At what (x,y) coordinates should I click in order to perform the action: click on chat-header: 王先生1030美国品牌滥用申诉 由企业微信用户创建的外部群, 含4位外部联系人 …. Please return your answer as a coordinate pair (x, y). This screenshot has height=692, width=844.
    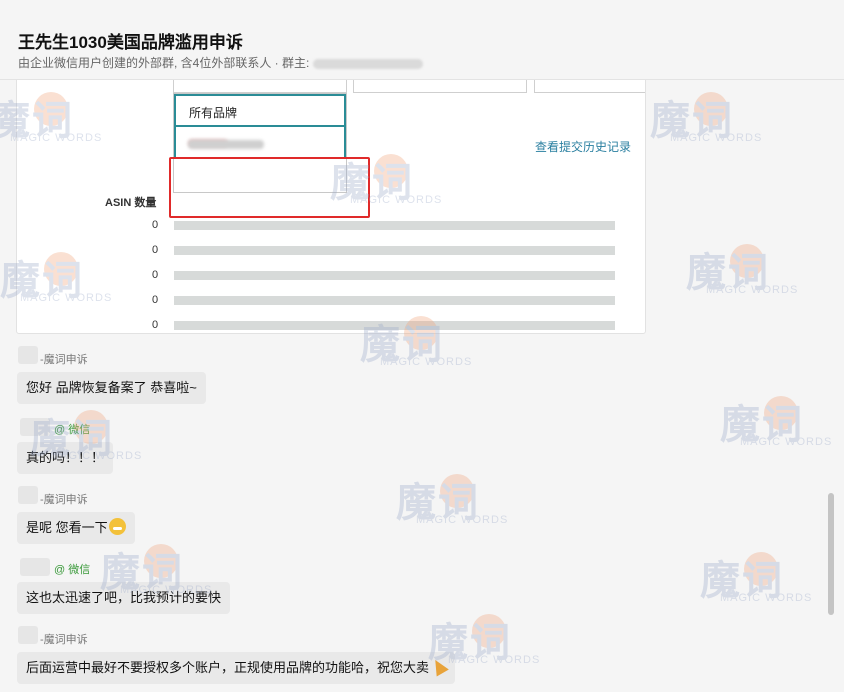
    Looking at the image, I should click on (422, 40).